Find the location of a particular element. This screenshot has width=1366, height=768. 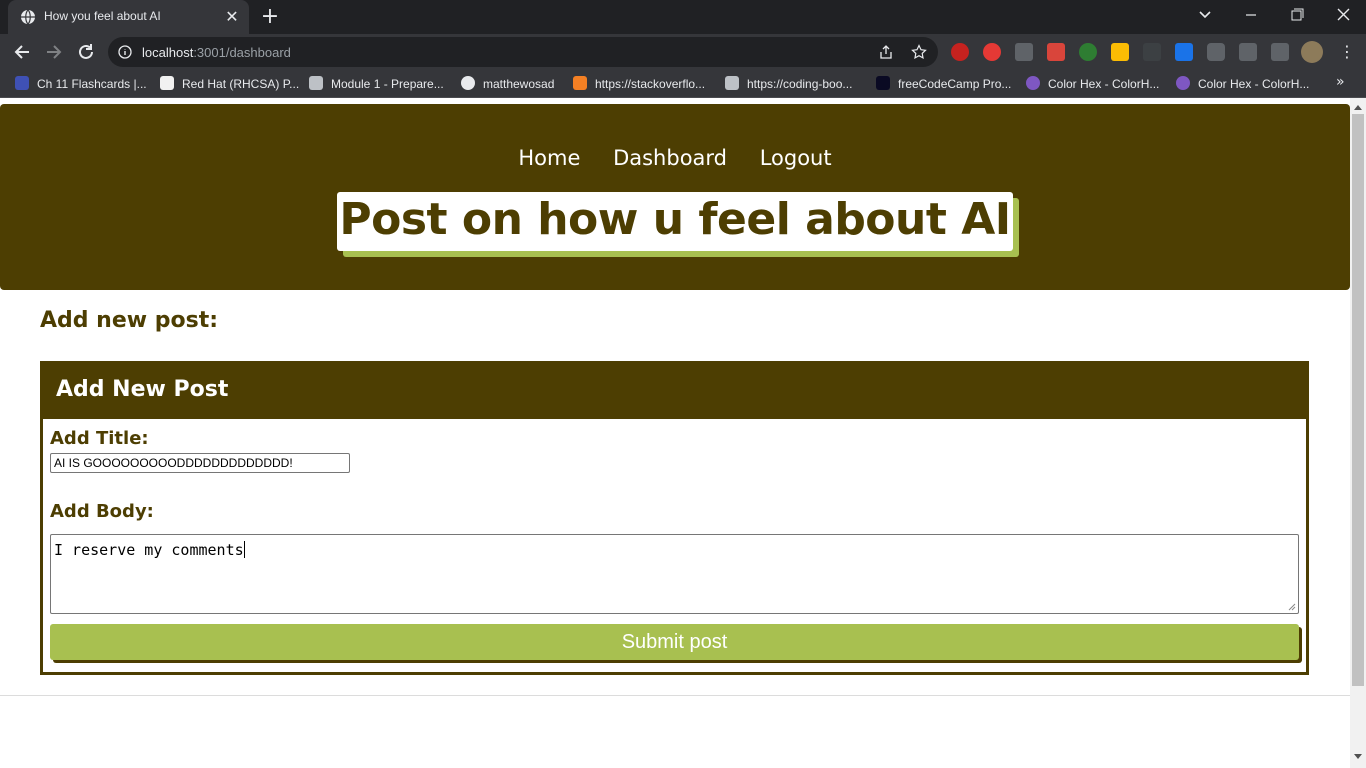

side-panel-icon is located at coordinates (1280, 52).